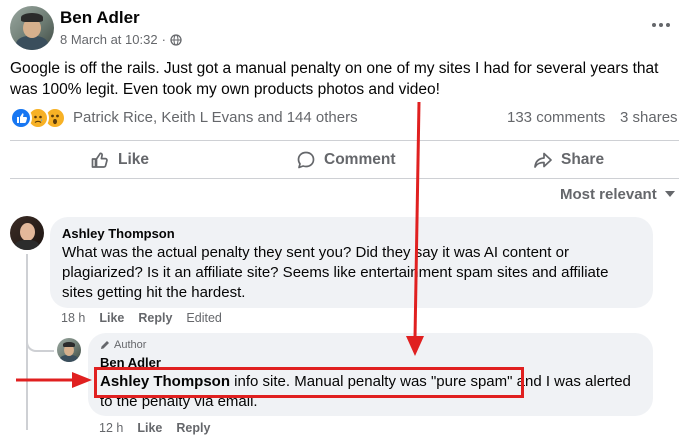 The width and height of the screenshot is (679, 436). I want to click on share-label: Share, so click(583, 159).